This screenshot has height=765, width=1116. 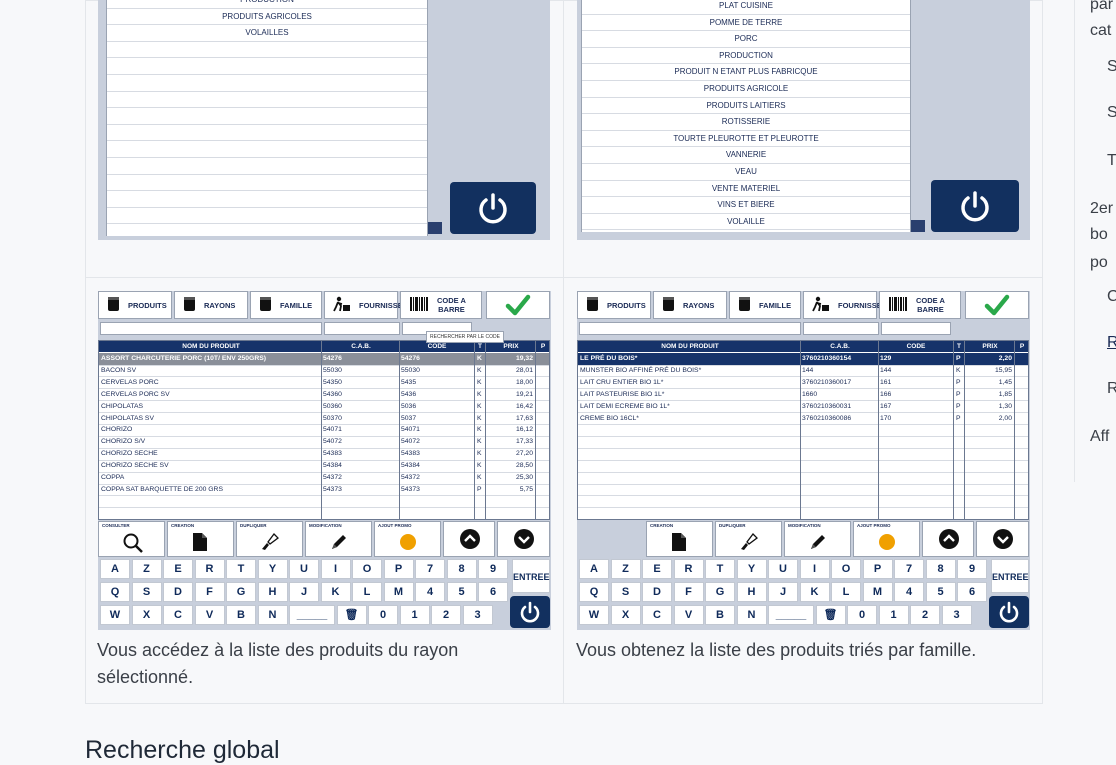 I want to click on column-header-t: T, so click(x=959, y=346).